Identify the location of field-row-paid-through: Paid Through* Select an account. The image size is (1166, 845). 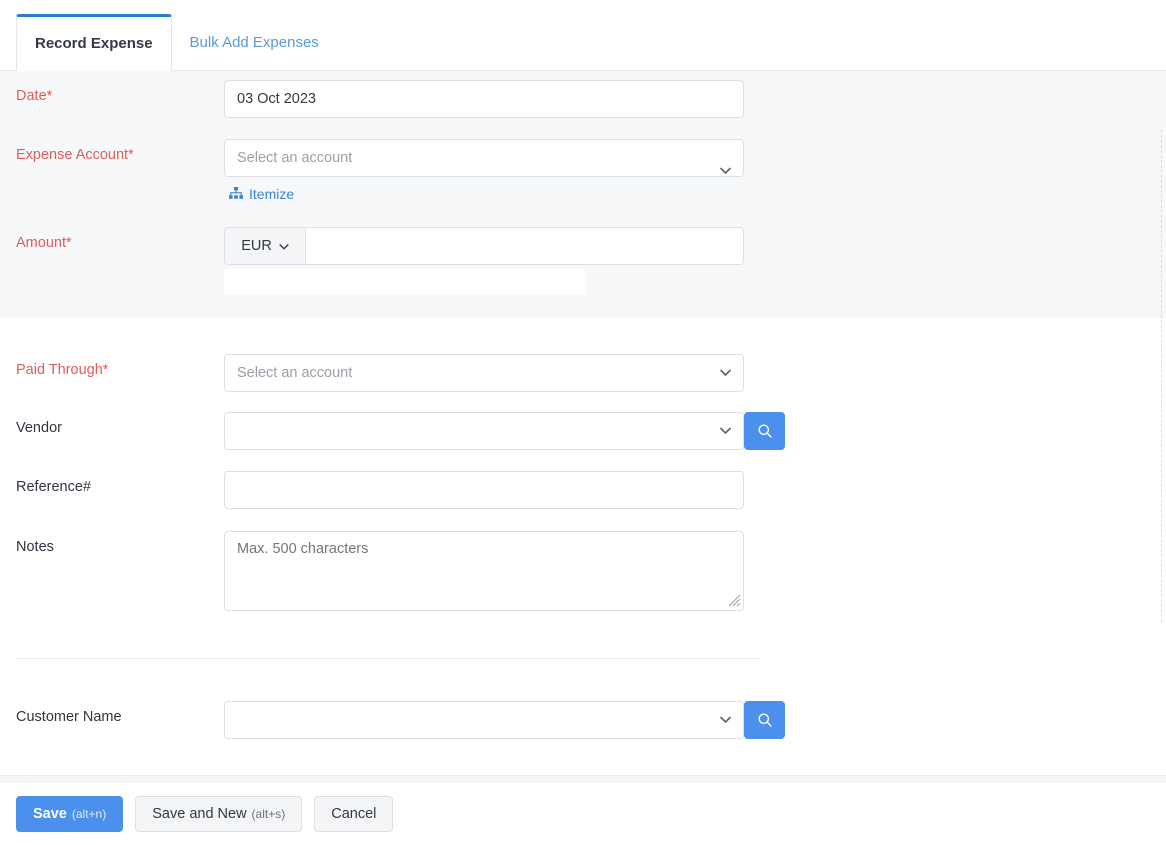
(372, 373).